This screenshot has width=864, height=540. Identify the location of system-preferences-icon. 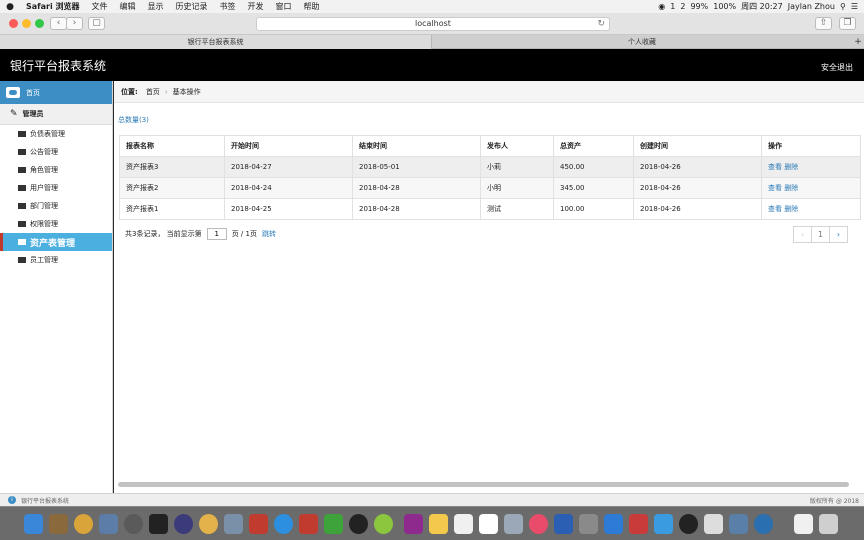
(588, 524).